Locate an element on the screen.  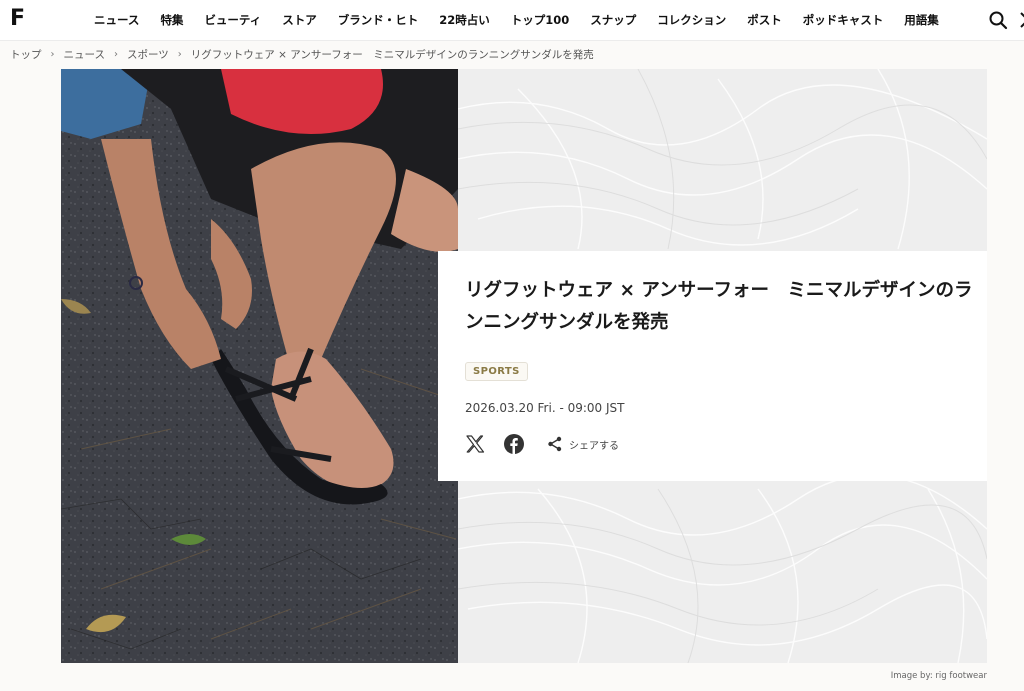
nav-item: 用語集 is located at coordinates (921, 20).